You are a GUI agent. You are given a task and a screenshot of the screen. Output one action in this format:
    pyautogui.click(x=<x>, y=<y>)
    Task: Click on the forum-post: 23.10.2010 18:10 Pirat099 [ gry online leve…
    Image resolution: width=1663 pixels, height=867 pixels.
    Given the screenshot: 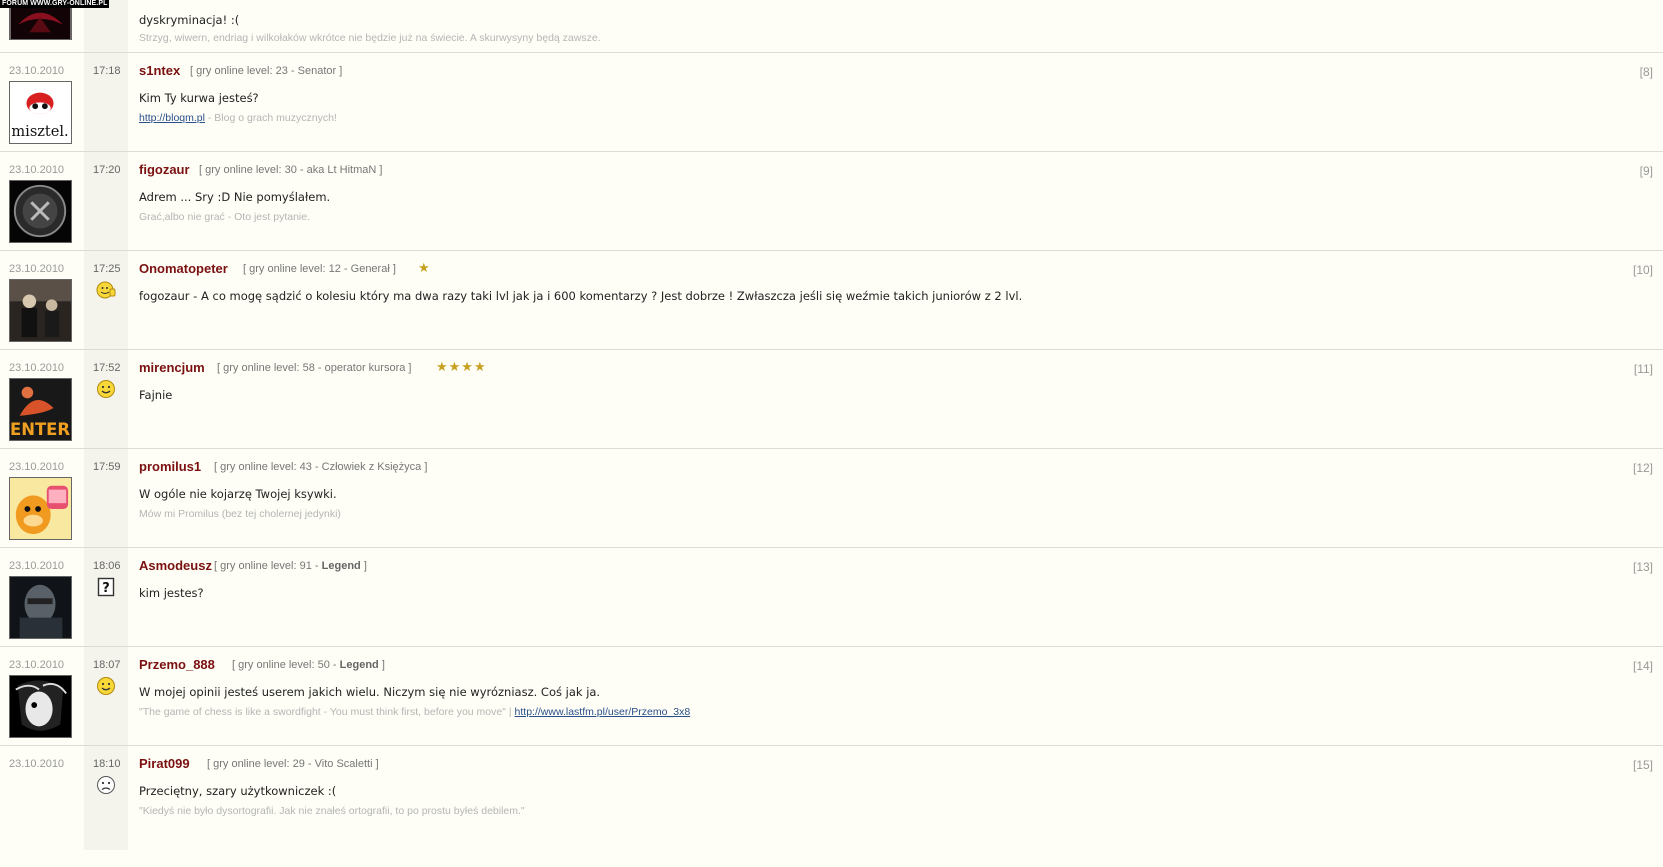 What is the action you would take?
    pyautogui.click(x=831, y=797)
    